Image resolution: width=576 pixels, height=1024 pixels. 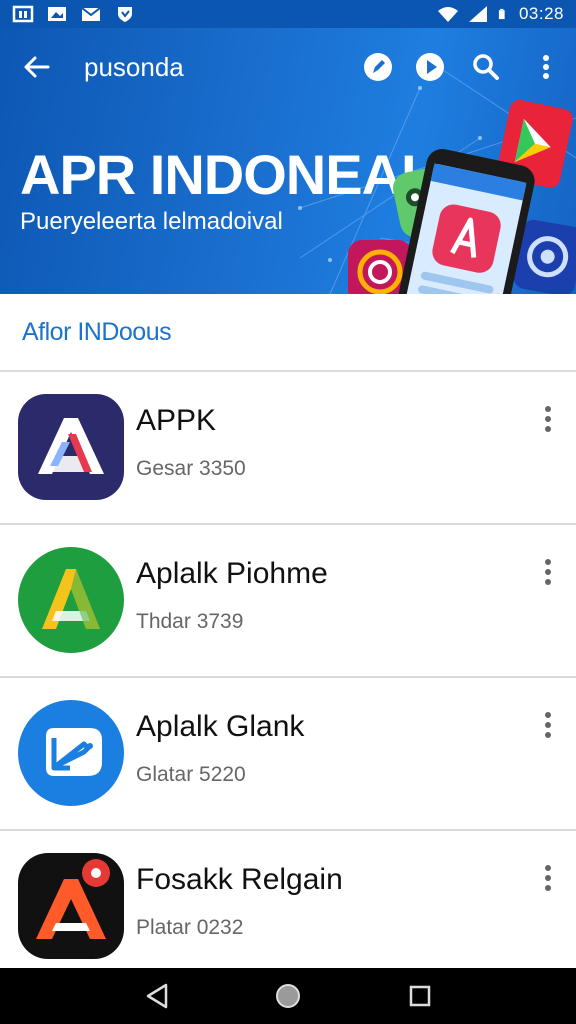 What do you see at coordinates (125, 14) in the screenshot?
I see `shield-notification-icon` at bounding box center [125, 14].